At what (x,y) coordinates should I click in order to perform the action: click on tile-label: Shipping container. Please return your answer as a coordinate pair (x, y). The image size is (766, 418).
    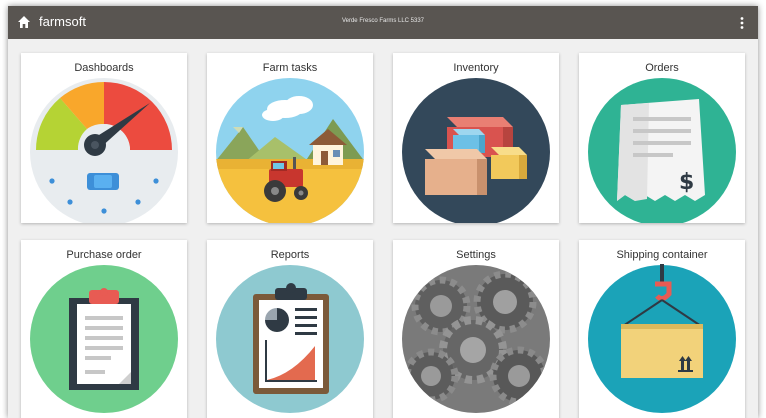
    Looking at the image, I should click on (662, 255).